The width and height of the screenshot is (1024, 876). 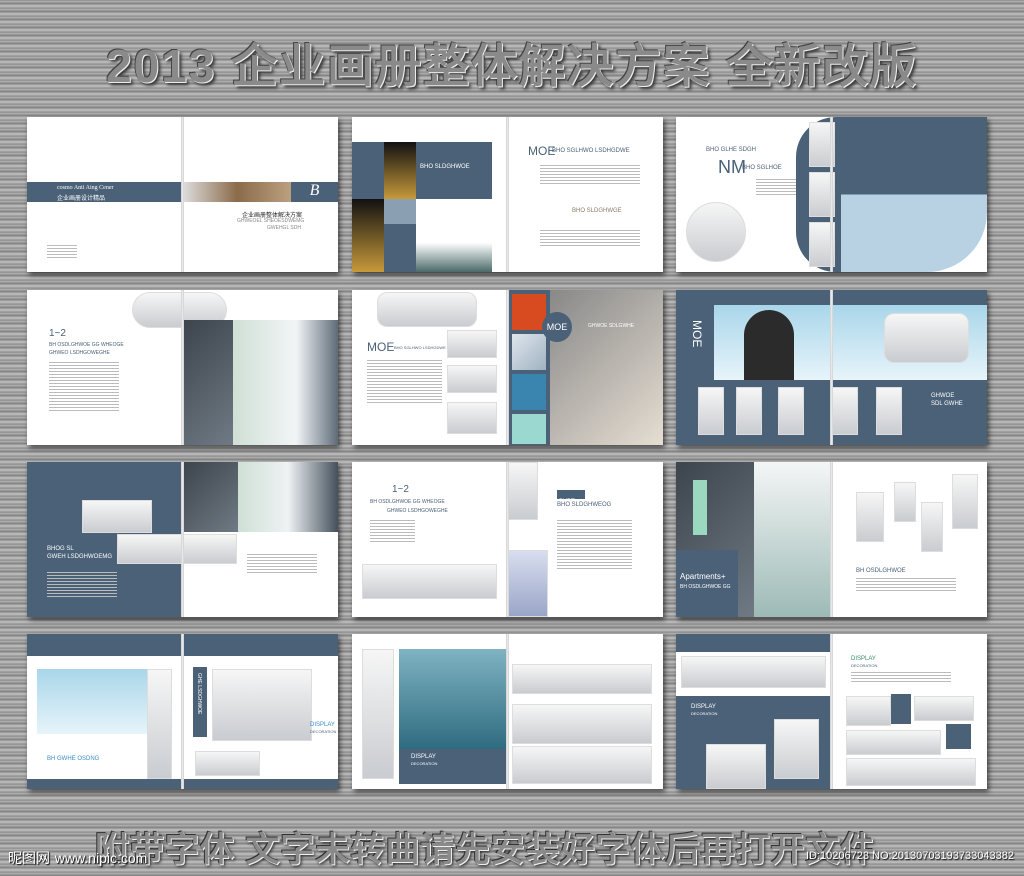 What do you see at coordinates (697, 334) in the screenshot?
I see `vertical-heading: MOE` at bounding box center [697, 334].